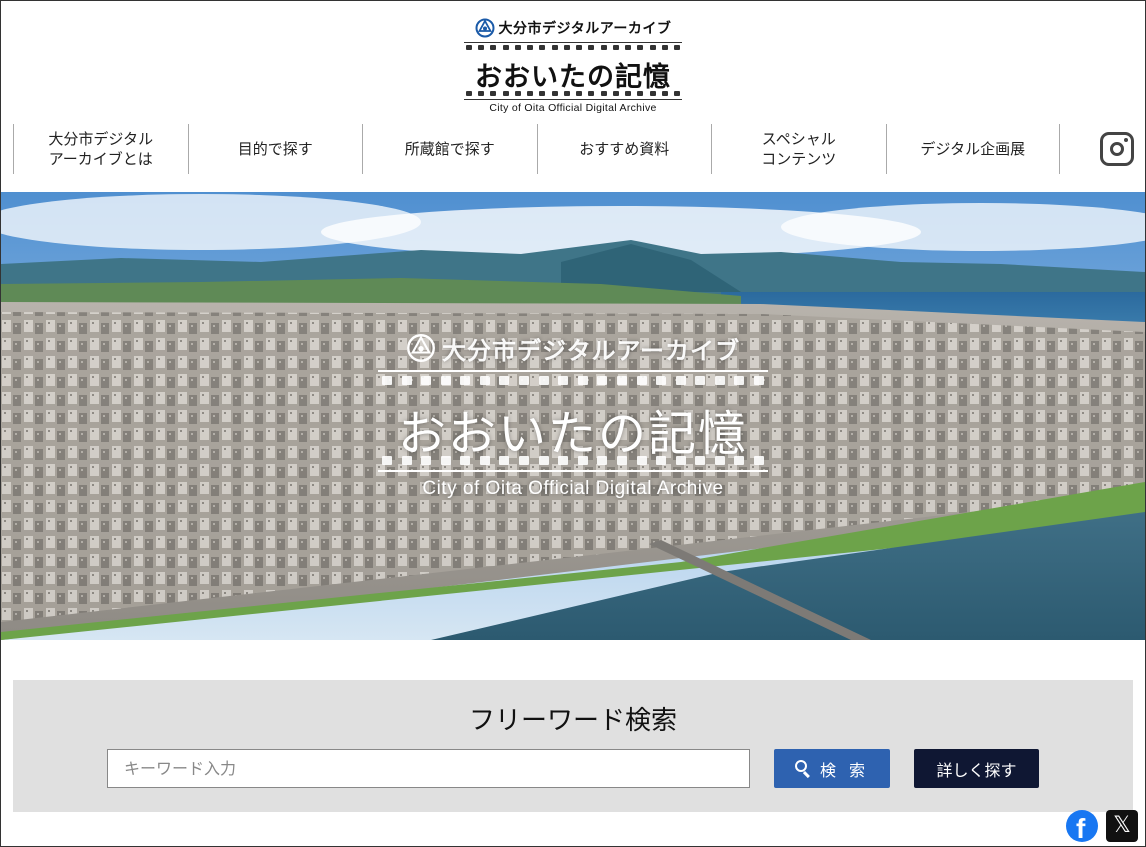 The image size is (1146, 847). I want to click on search-button: 検 索, so click(832, 768).